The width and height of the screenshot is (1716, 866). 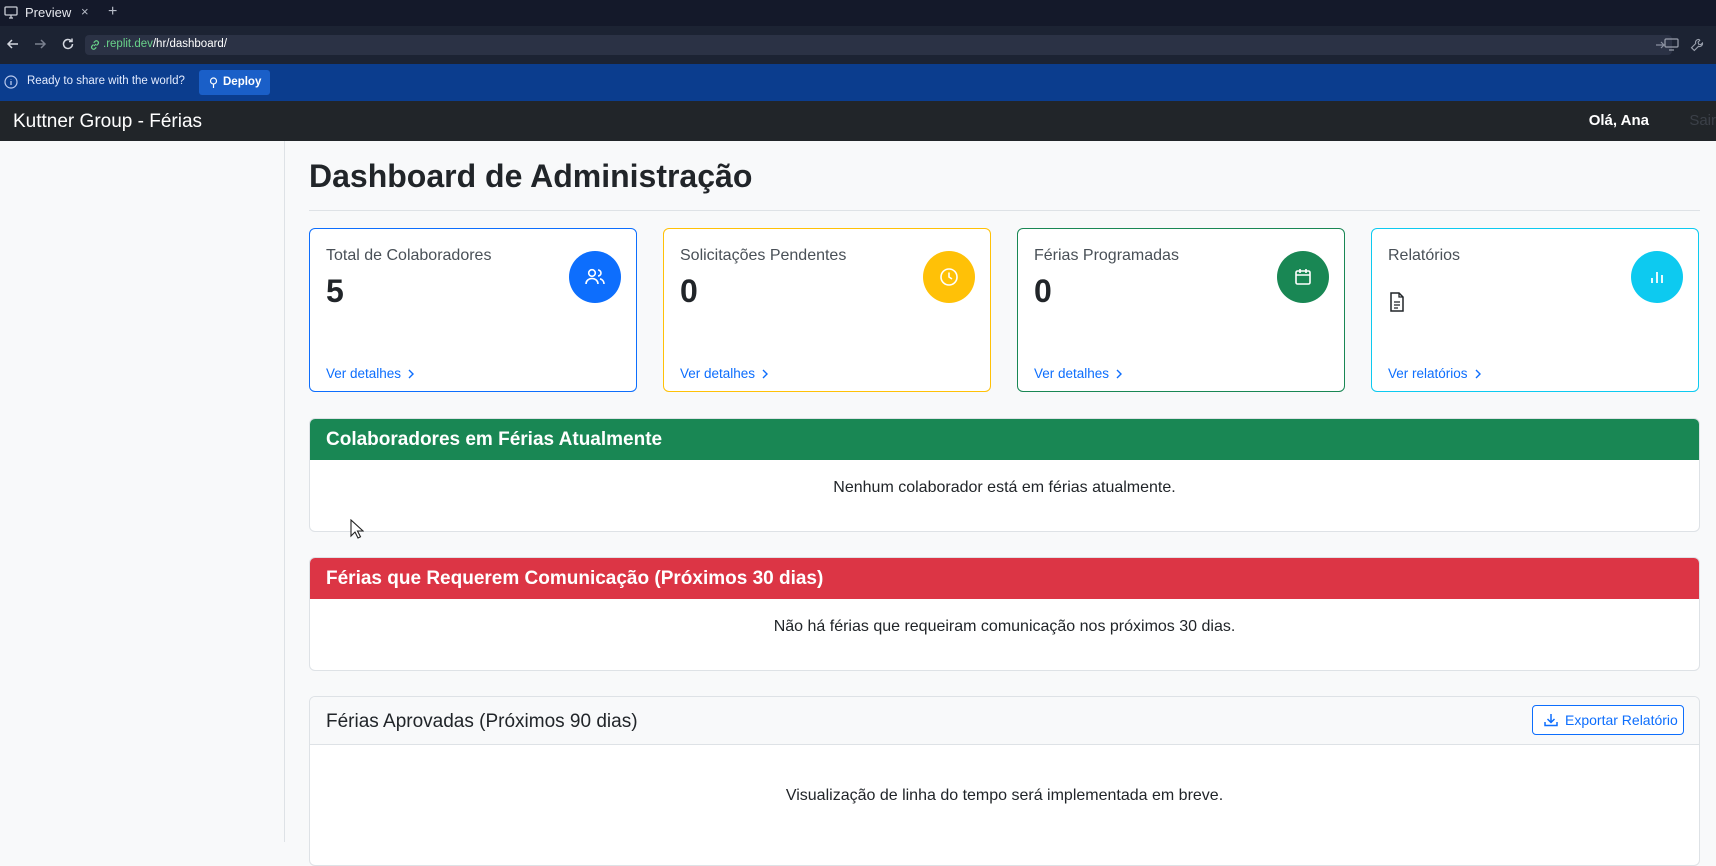 What do you see at coordinates (1004, 439) in the screenshot?
I see `panel-header: Colaboradores em Férias Atualmente` at bounding box center [1004, 439].